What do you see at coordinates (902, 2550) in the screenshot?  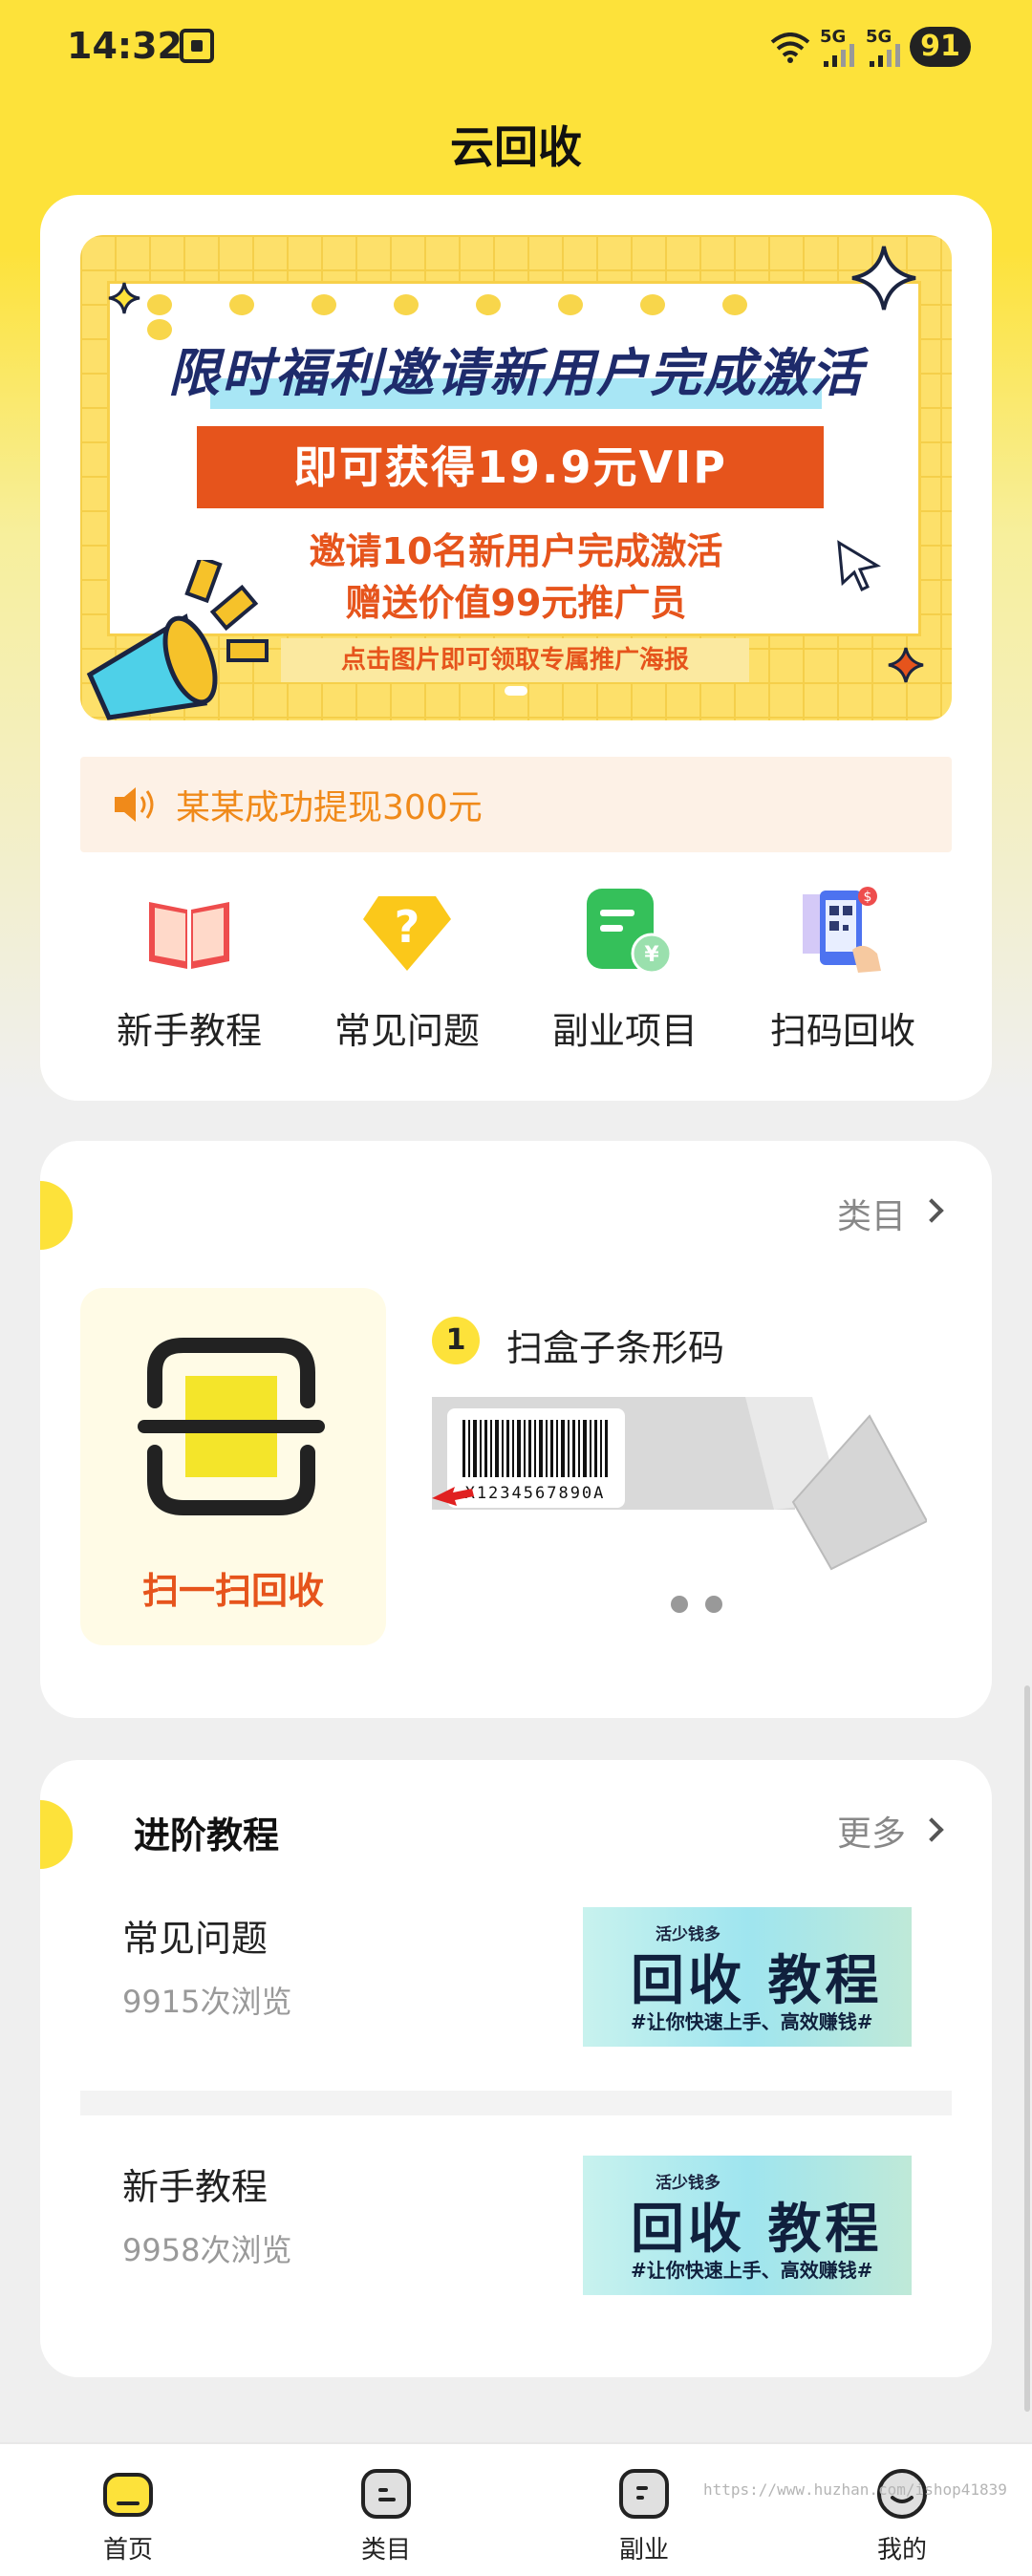 I see `nav-label: 我的` at bounding box center [902, 2550].